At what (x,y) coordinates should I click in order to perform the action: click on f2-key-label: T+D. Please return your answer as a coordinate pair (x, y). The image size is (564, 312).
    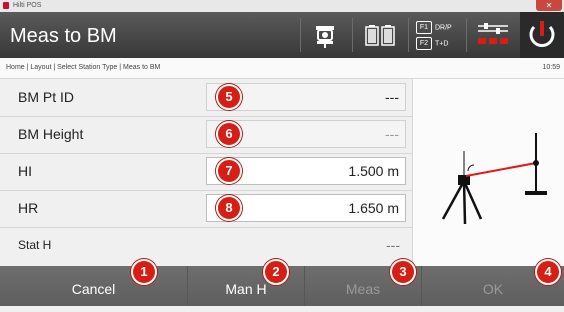
    Looking at the image, I should click on (442, 44).